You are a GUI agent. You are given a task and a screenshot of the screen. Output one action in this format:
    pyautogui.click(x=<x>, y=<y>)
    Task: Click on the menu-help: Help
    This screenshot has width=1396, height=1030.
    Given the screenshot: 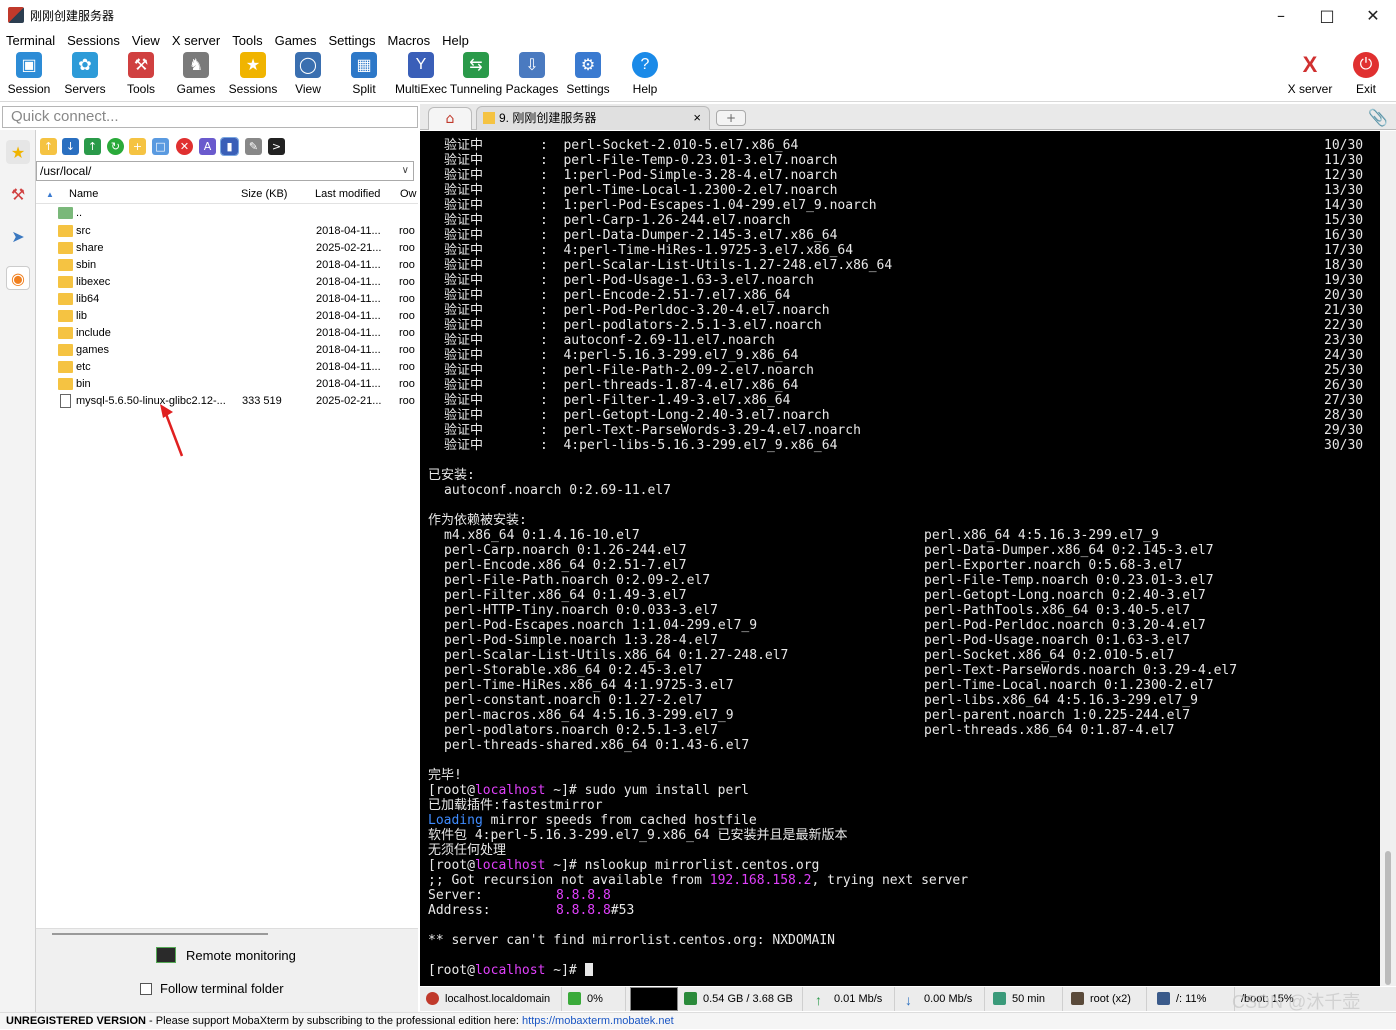 What is the action you would take?
    pyautogui.click(x=455, y=40)
    